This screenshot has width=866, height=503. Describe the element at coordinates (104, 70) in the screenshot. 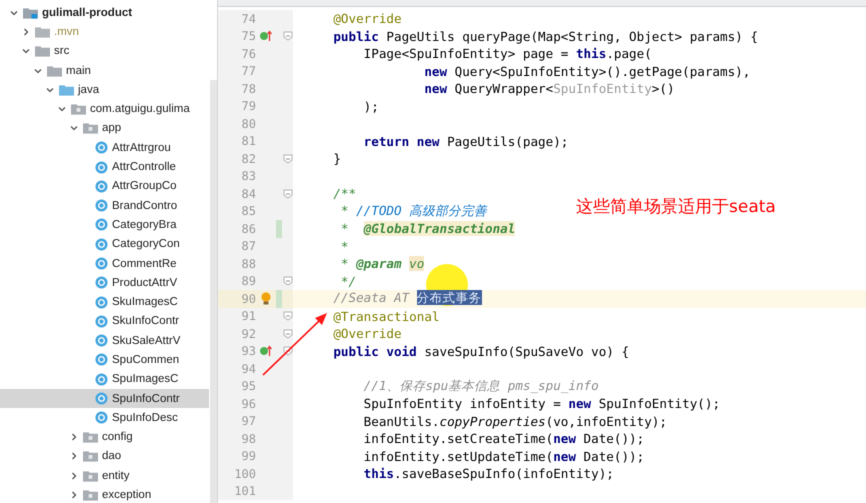

I see `tree-item: main` at that location.